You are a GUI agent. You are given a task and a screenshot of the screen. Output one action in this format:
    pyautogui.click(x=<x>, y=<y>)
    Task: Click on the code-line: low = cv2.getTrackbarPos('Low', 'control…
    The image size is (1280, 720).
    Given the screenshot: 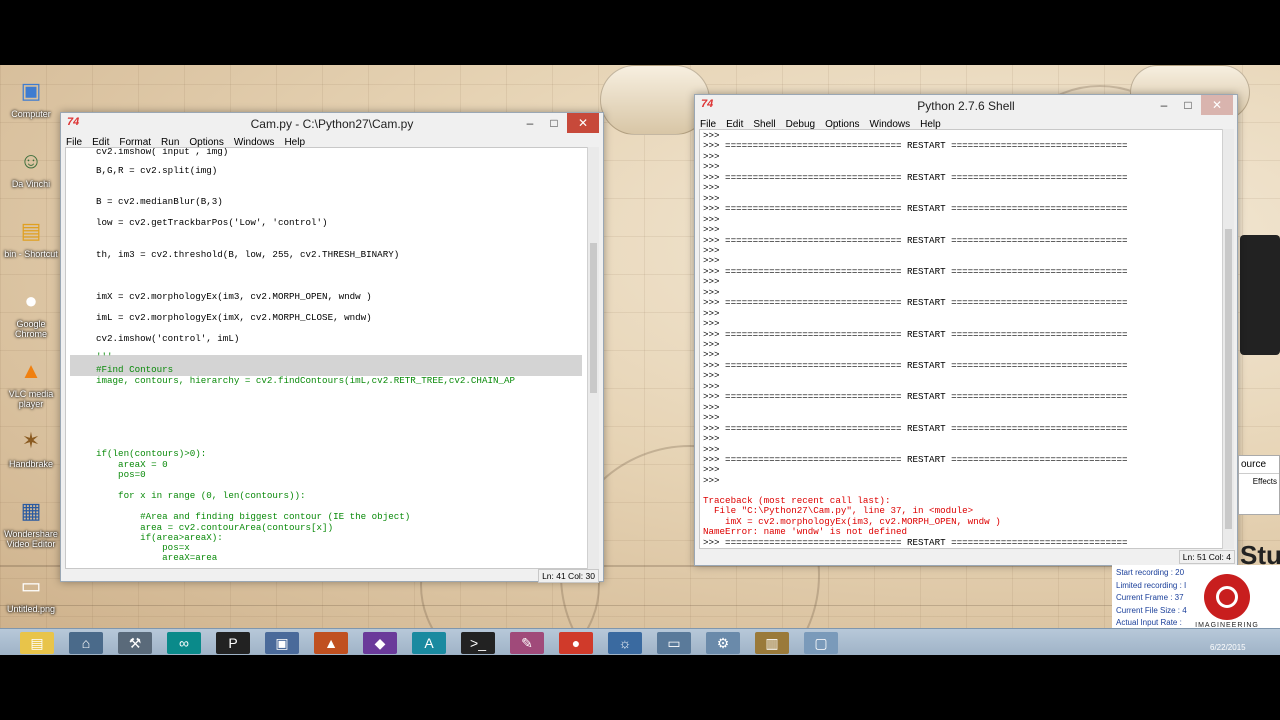 What is the action you would take?
    pyautogui.click(x=212, y=222)
    